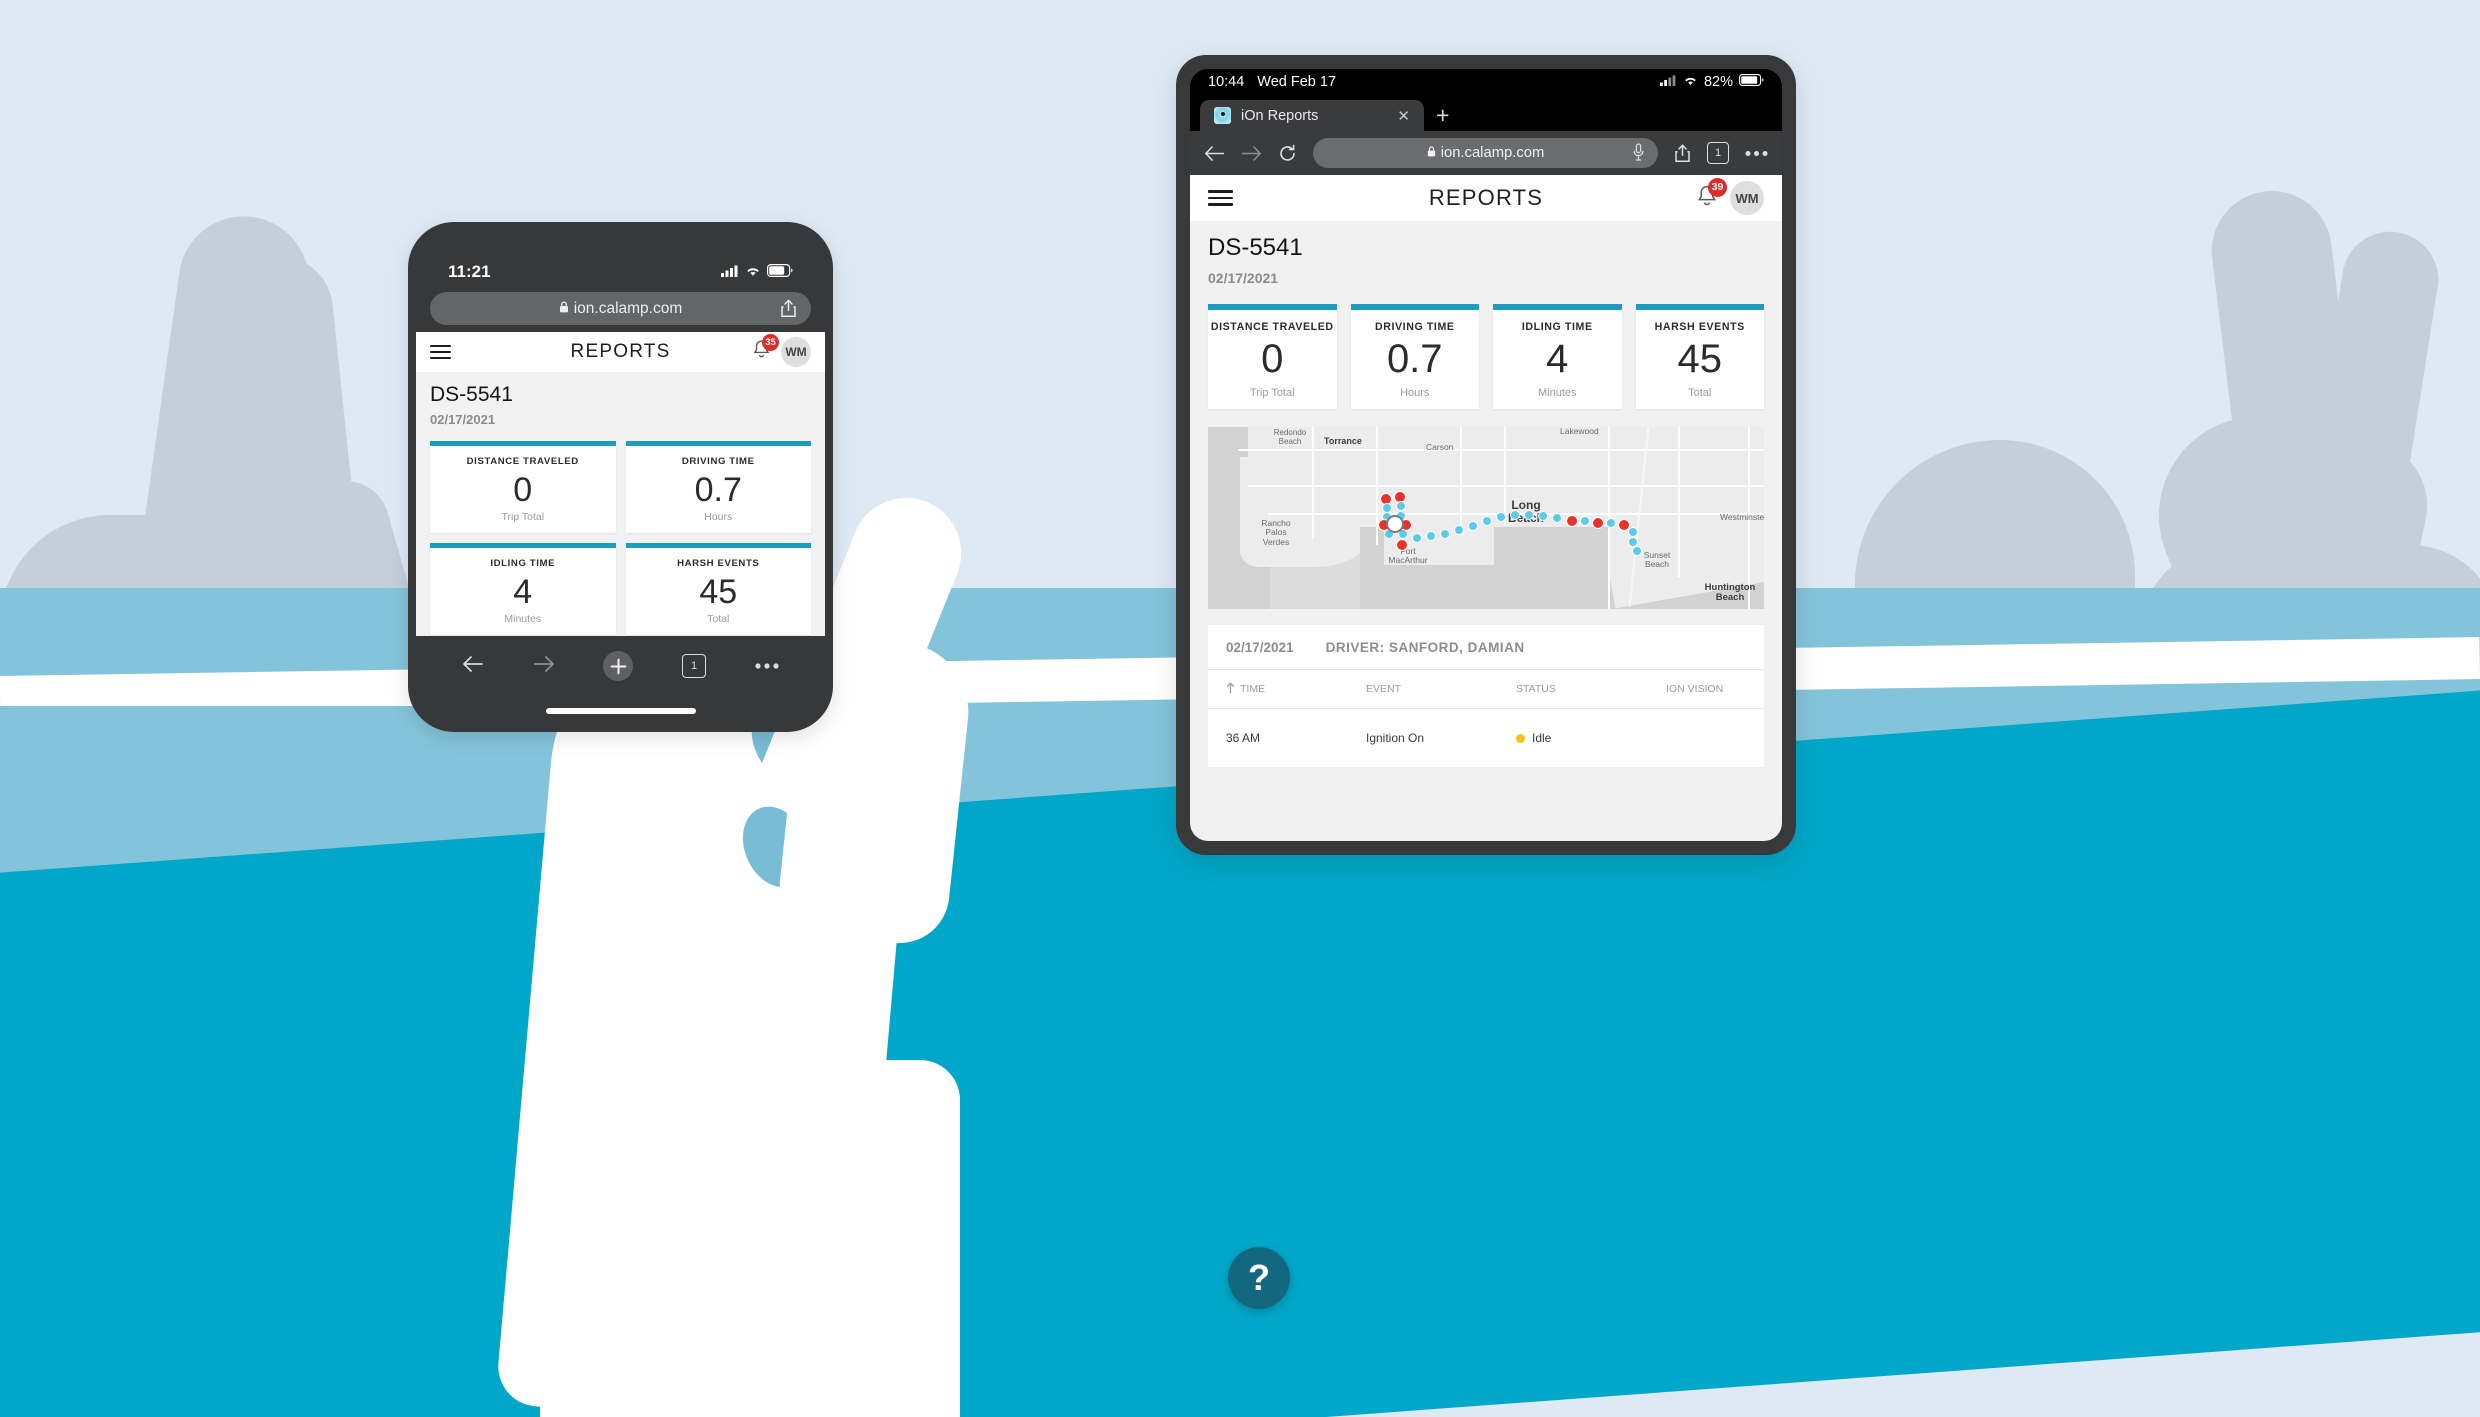 The width and height of the screenshot is (2480, 1417). I want to click on phone-app-header: REPORTS 35 WM, so click(620, 352).